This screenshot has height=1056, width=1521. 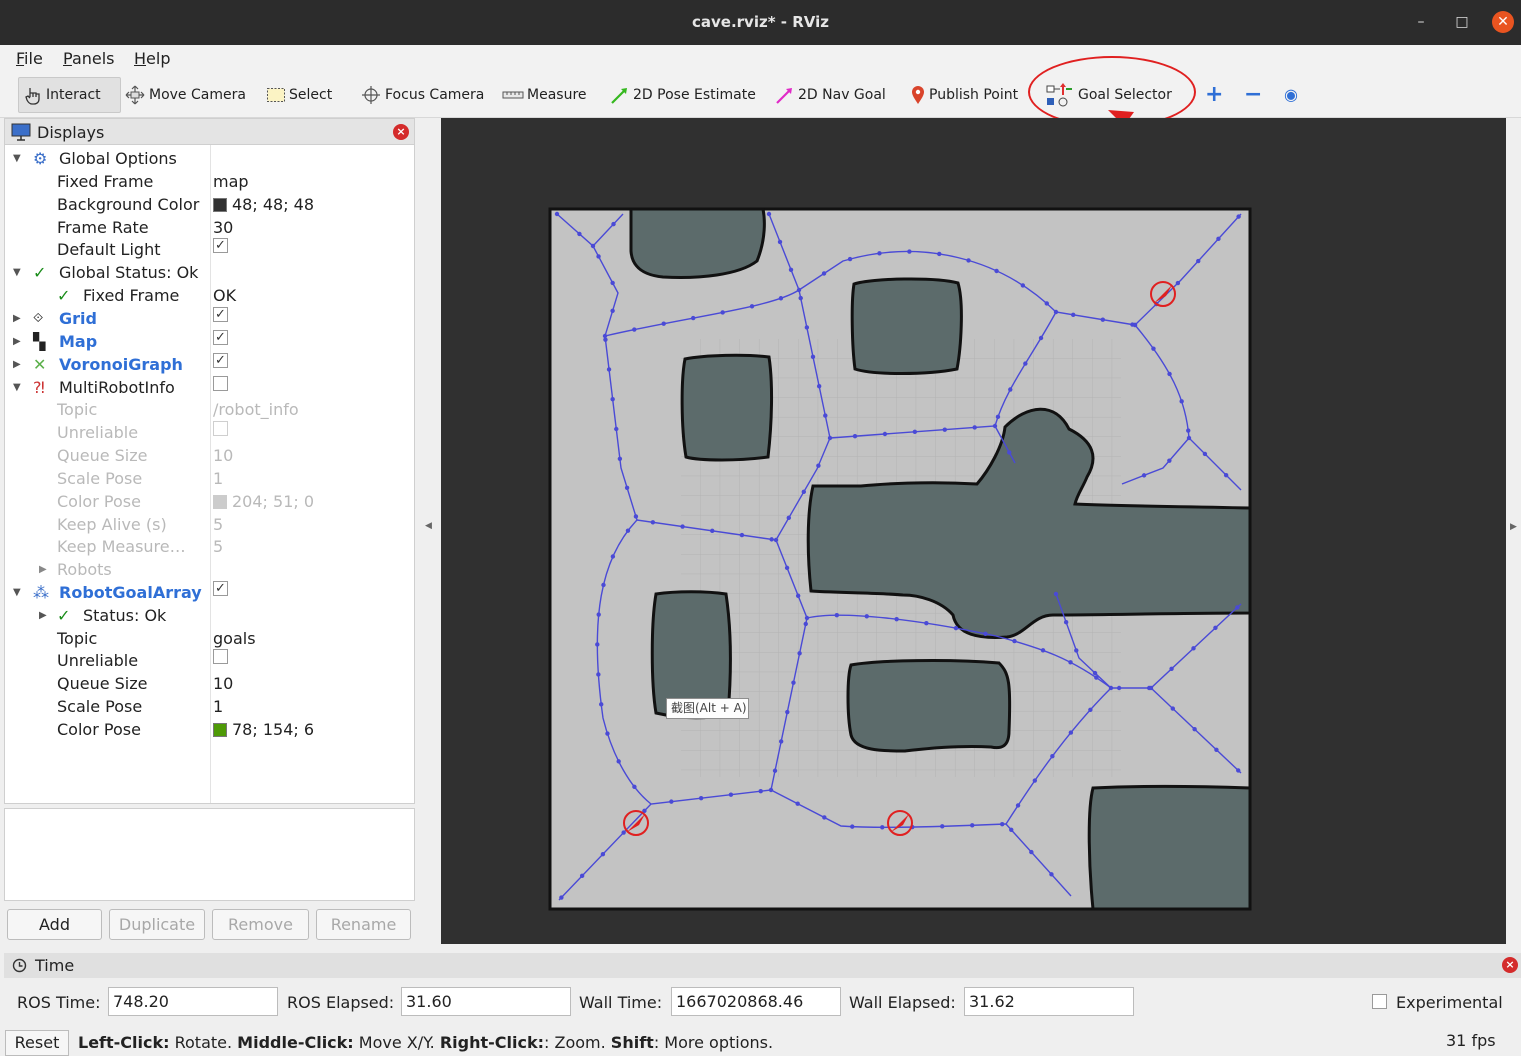 What do you see at coordinates (428, 526) in the screenshot?
I see `collapse-left-icon: ◀` at bounding box center [428, 526].